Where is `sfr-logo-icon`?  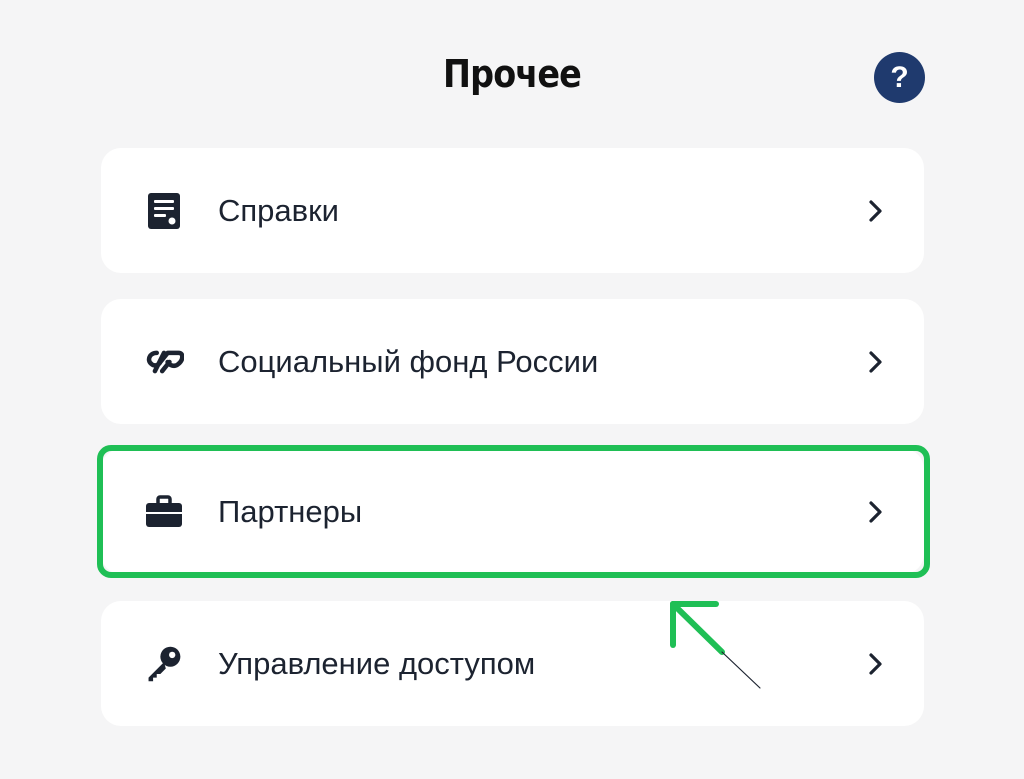
sfr-logo-icon is located at coordinates (164, 362).